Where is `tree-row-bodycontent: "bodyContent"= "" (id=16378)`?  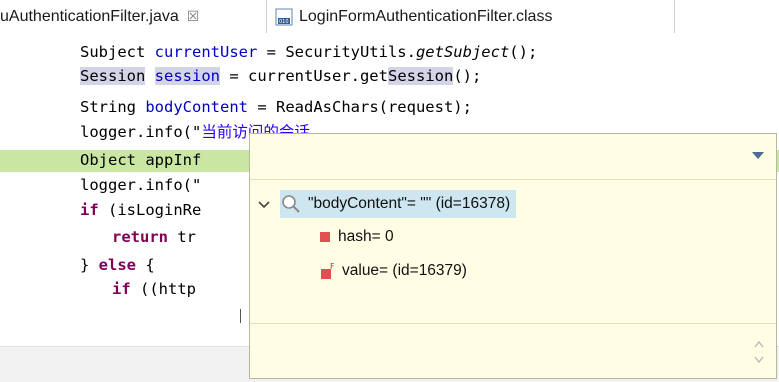
tree-row-bodycontent: "bodyContent"= "" (id=16378) is located at coordinates (436, 204).